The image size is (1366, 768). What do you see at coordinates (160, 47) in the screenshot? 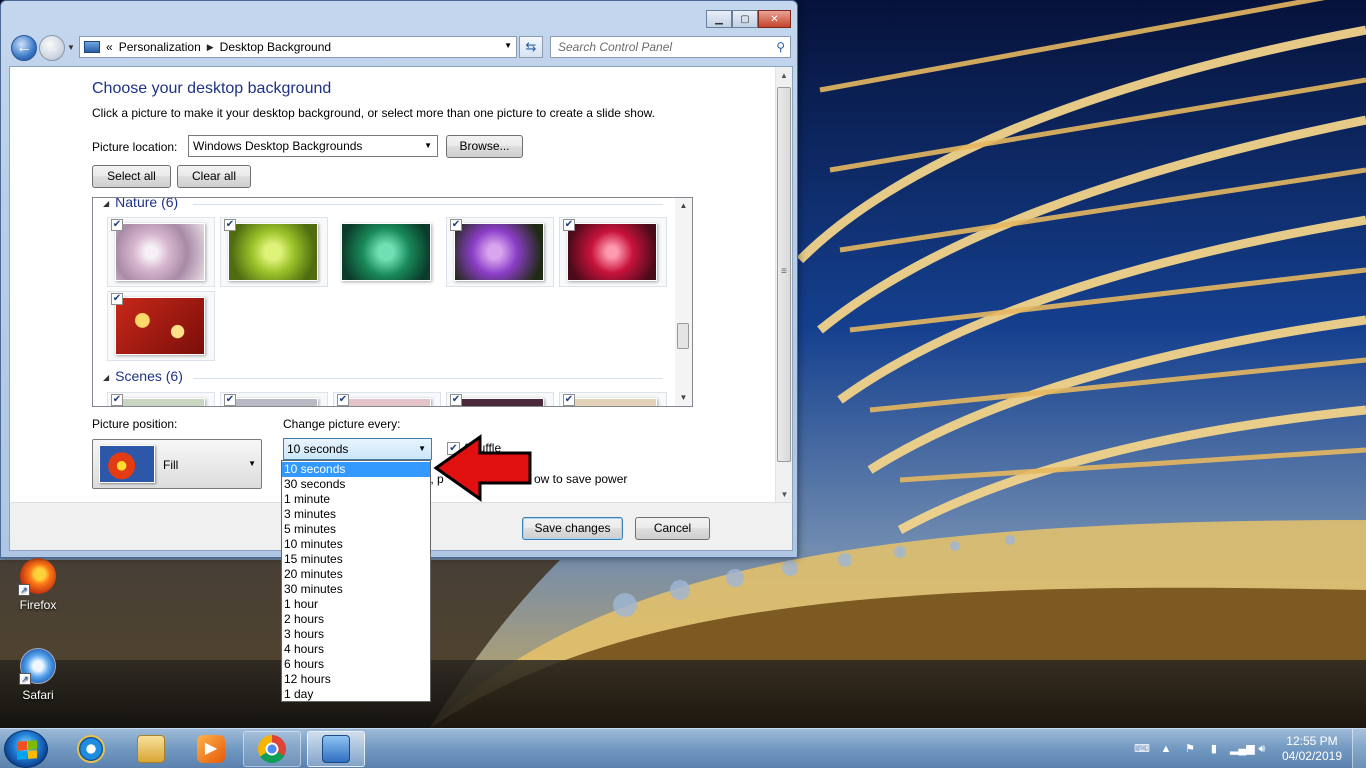
I see `breadcrumb-personalization: Personalization` at bounding box center [160, 47].